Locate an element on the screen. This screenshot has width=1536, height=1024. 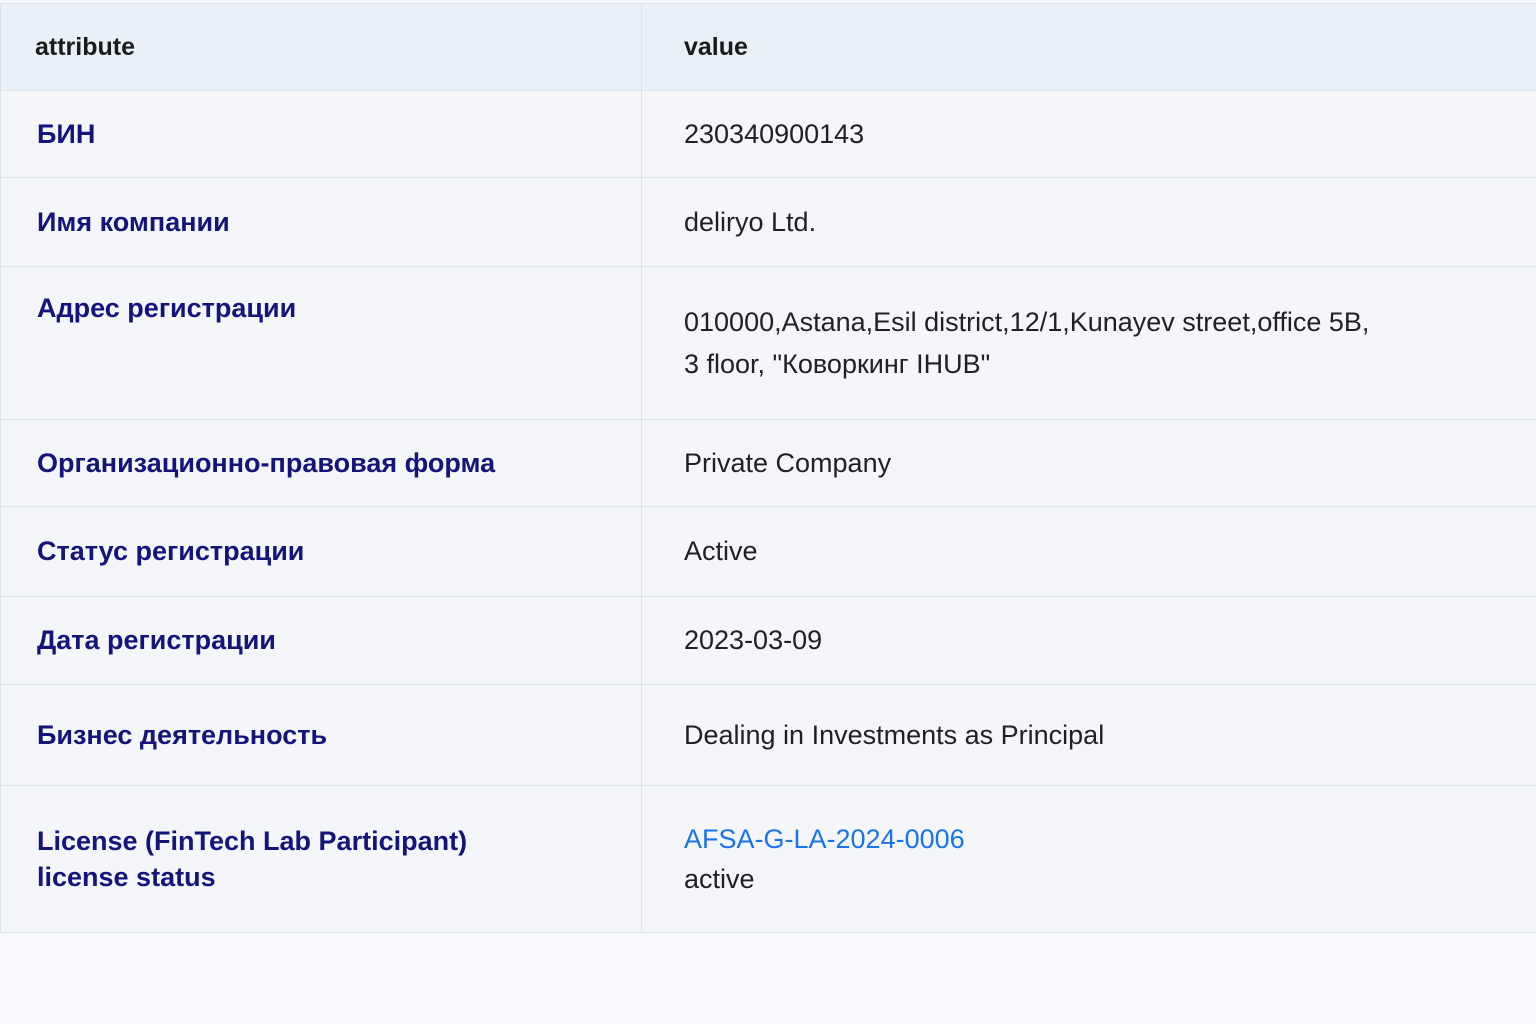
table-row-bin: БИН 230340900143 is located at coordinates (768, 134).